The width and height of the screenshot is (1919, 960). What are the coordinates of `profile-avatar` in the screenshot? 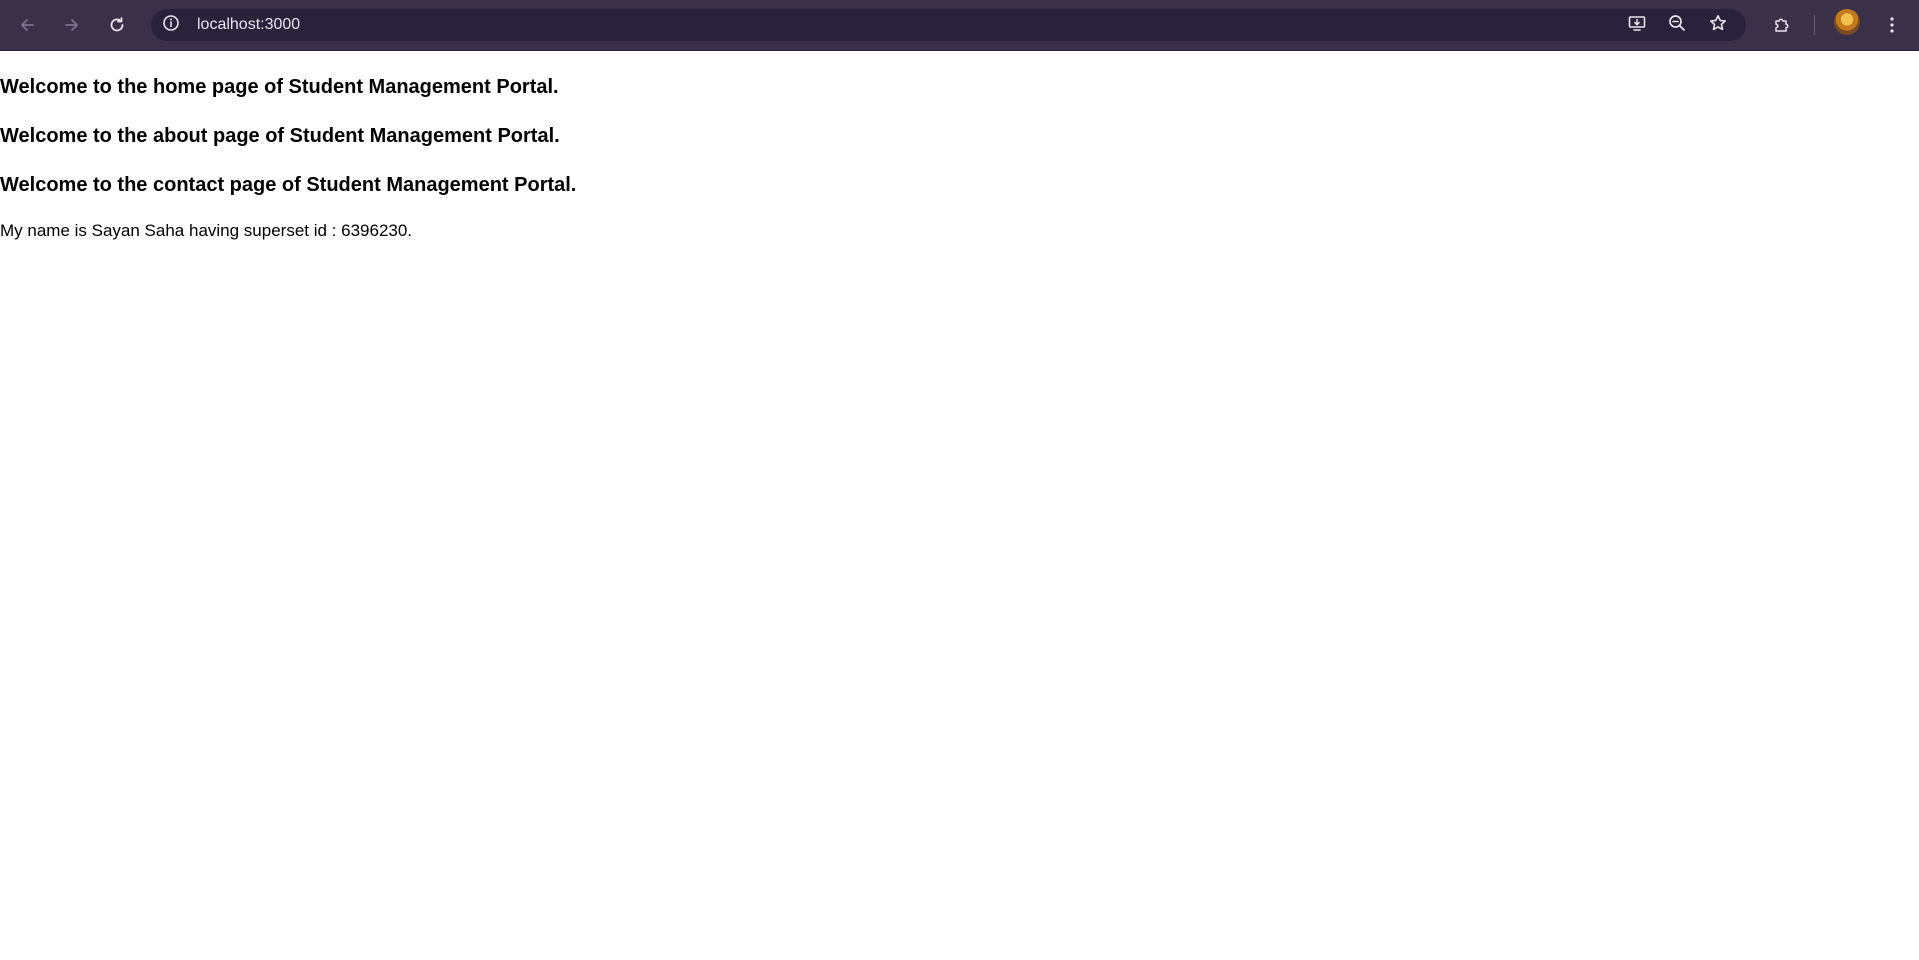 It's located at (1847, 22).